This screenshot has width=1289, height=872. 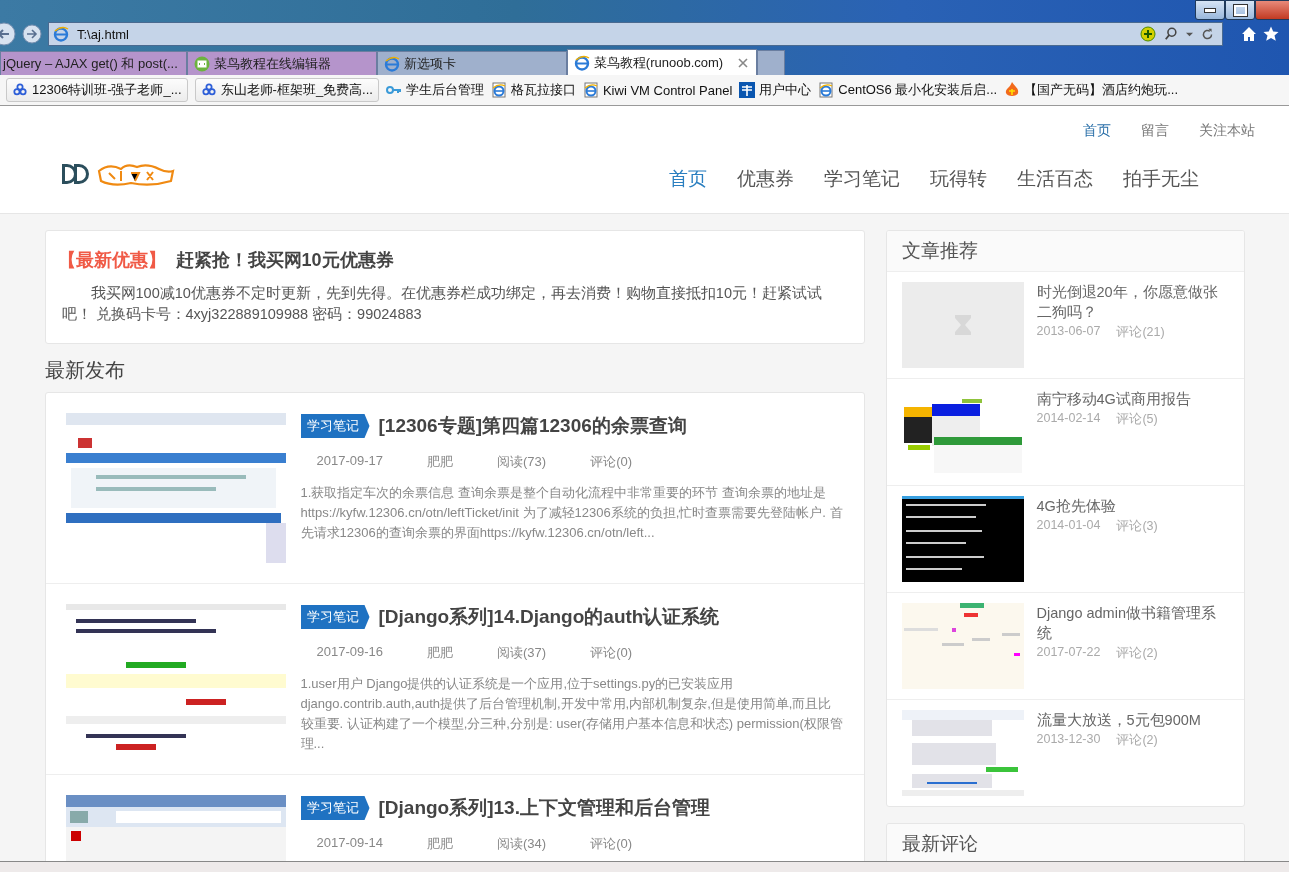 I want to click on nav-link: 拍手无尘, so click(x=1160, y=178).